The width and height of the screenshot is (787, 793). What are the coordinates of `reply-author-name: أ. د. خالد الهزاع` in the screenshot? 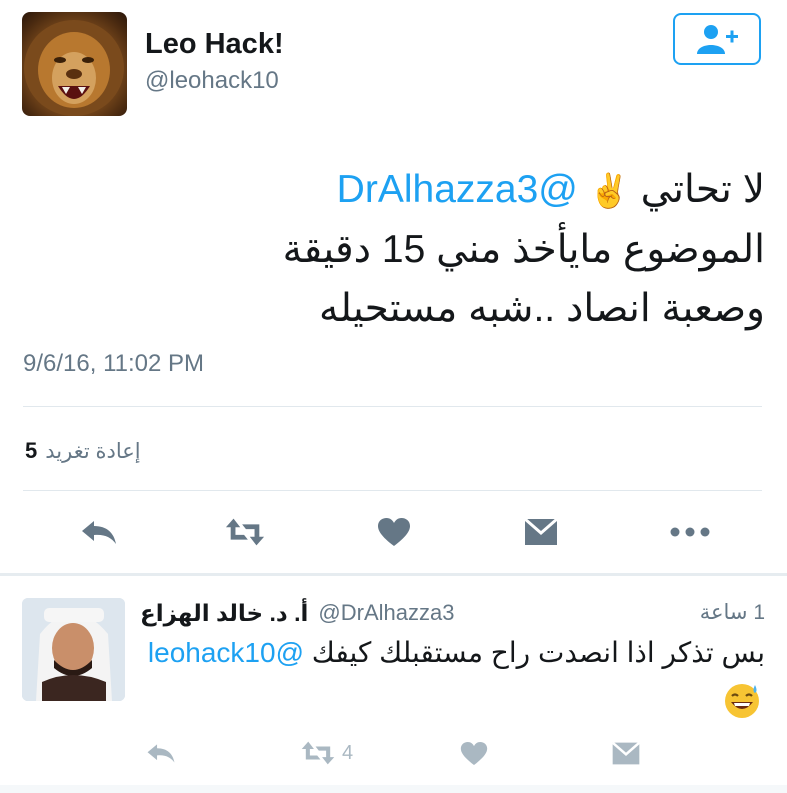 It's located at (224, 613).